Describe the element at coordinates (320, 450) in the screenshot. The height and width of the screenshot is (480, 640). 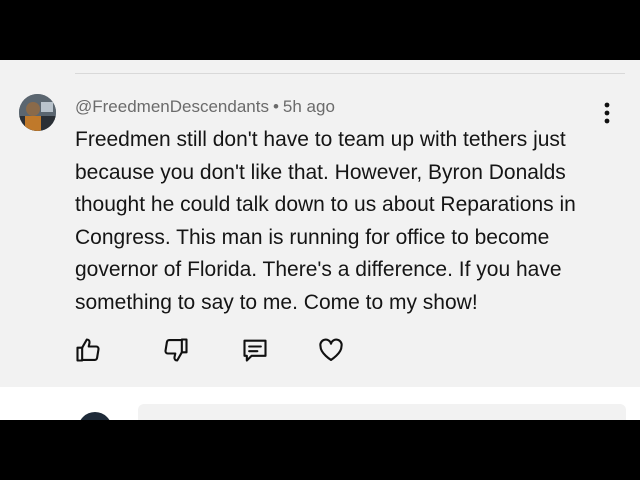
I see `letterbox-bottom` at that location.